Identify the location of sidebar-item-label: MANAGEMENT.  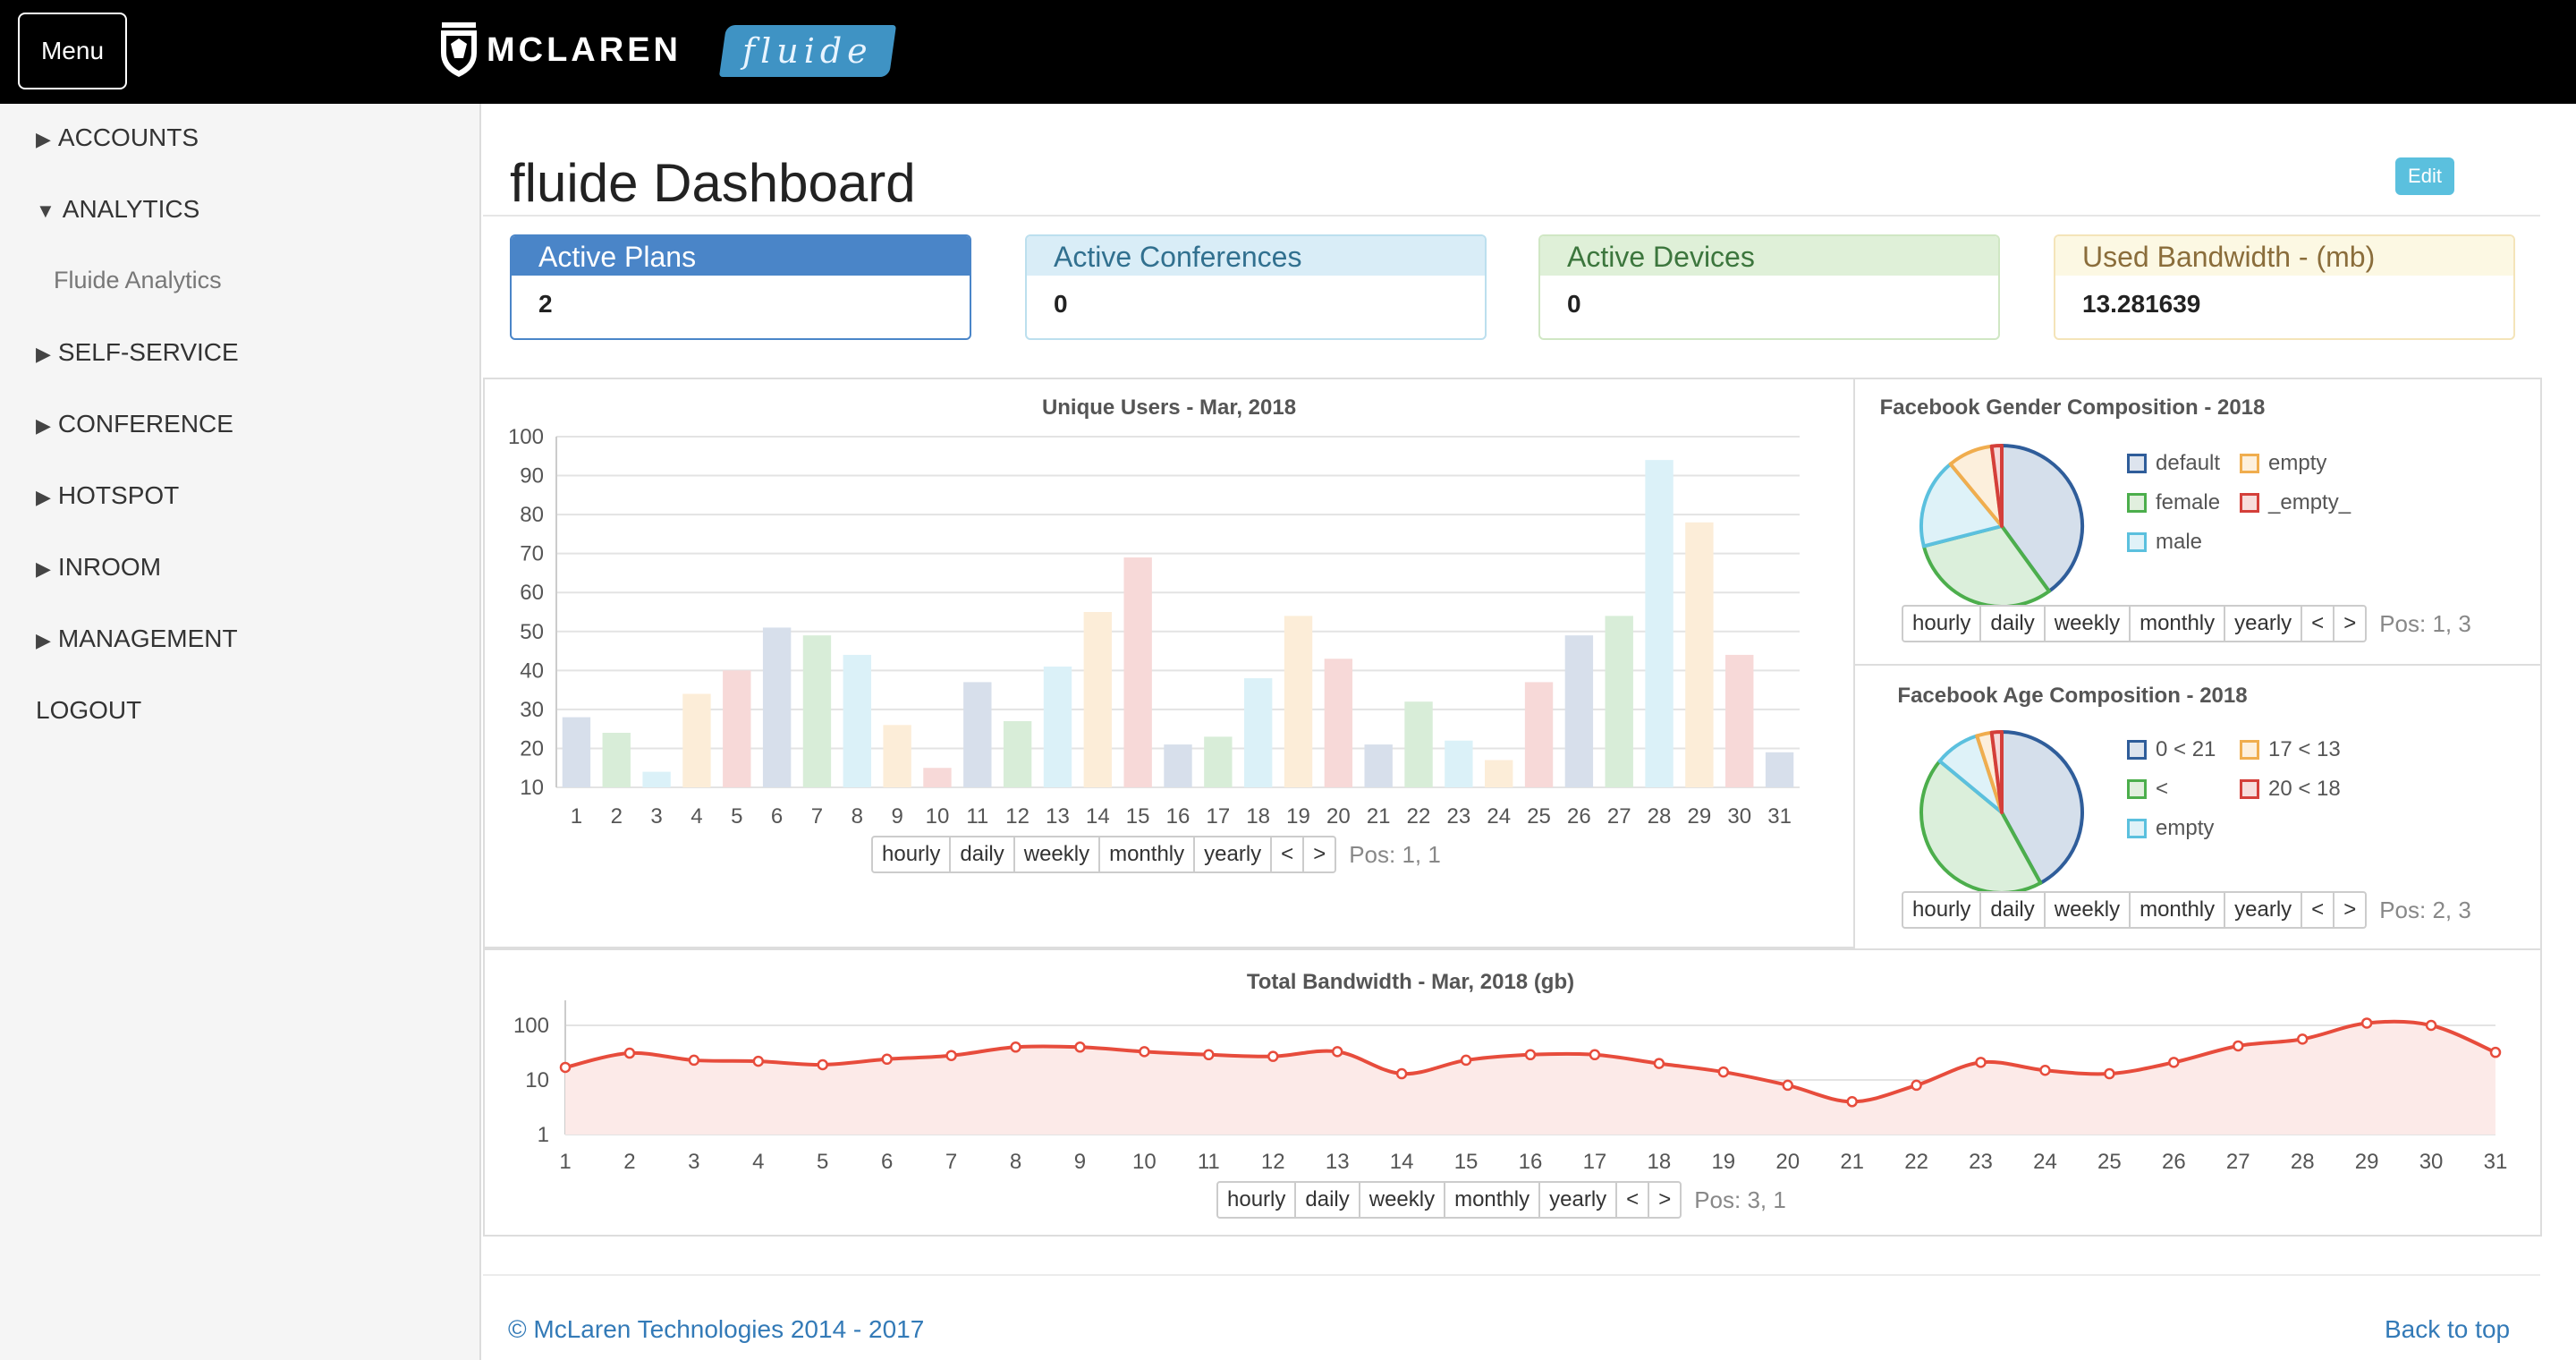
(147, 638).